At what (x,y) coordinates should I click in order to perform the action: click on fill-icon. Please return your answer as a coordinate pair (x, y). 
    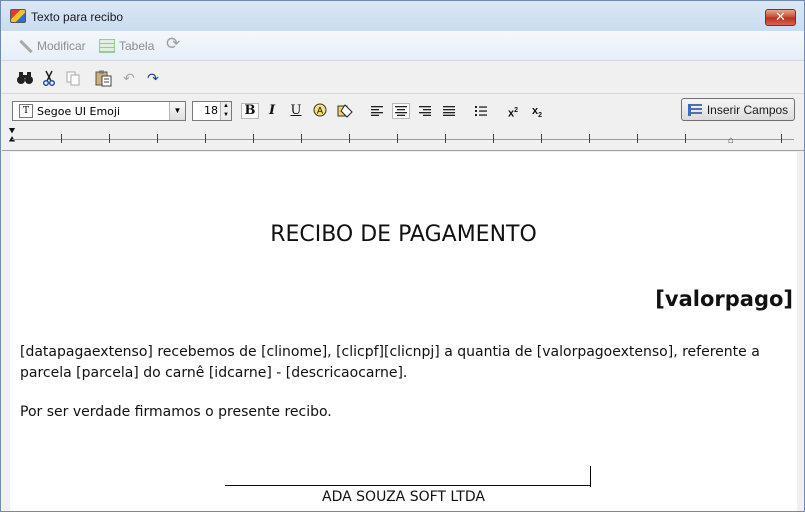
    Looking at the image, I should click on (345, 111).